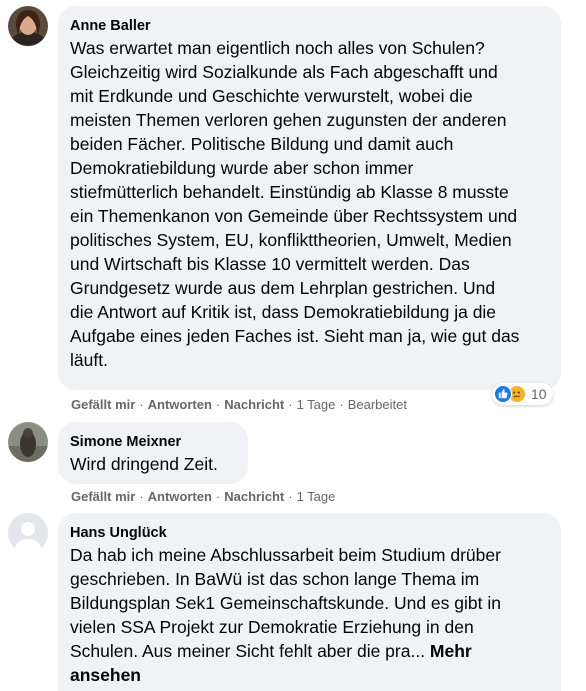 This screenshot has height=691, width=586. Describe the element at coordinates (539, 394) in the screenshot. I see `reaction-count: 10` at that location.